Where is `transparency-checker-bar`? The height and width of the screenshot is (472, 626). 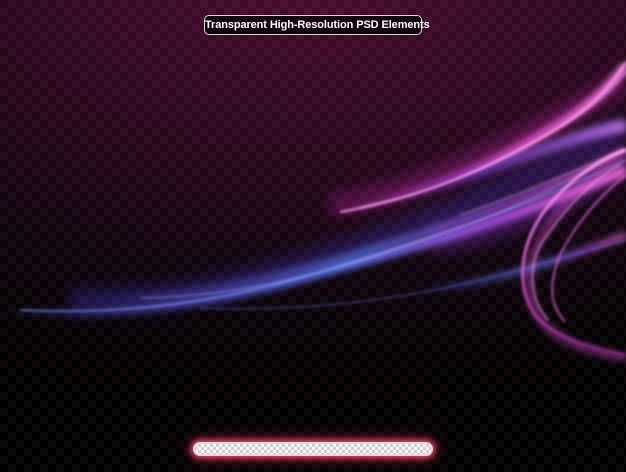 transparency-checker-bar is located at coordinates (313, 449).